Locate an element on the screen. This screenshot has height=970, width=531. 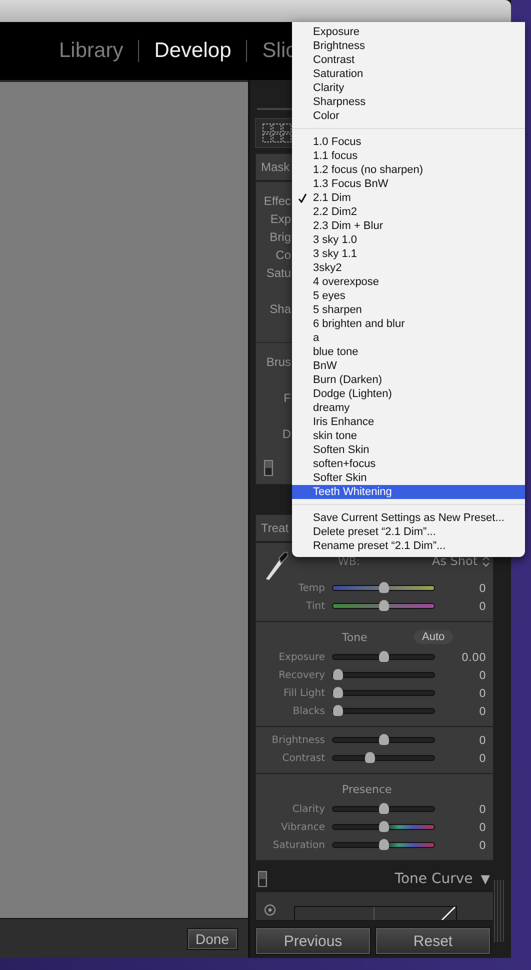
setting-label: D is located at coordinates (286, 434).